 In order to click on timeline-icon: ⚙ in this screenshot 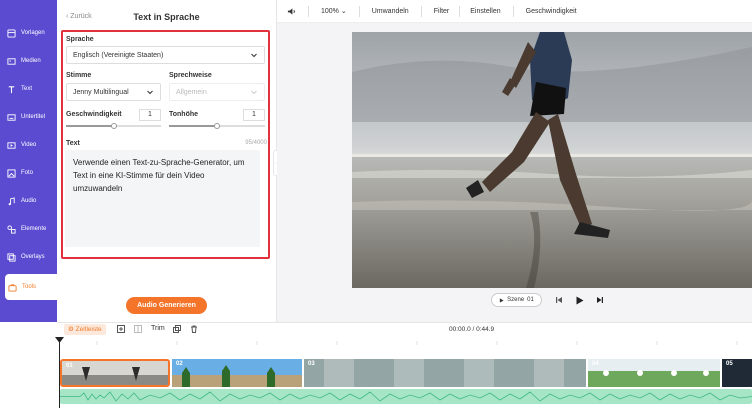, I will do `click(71, 329)`.